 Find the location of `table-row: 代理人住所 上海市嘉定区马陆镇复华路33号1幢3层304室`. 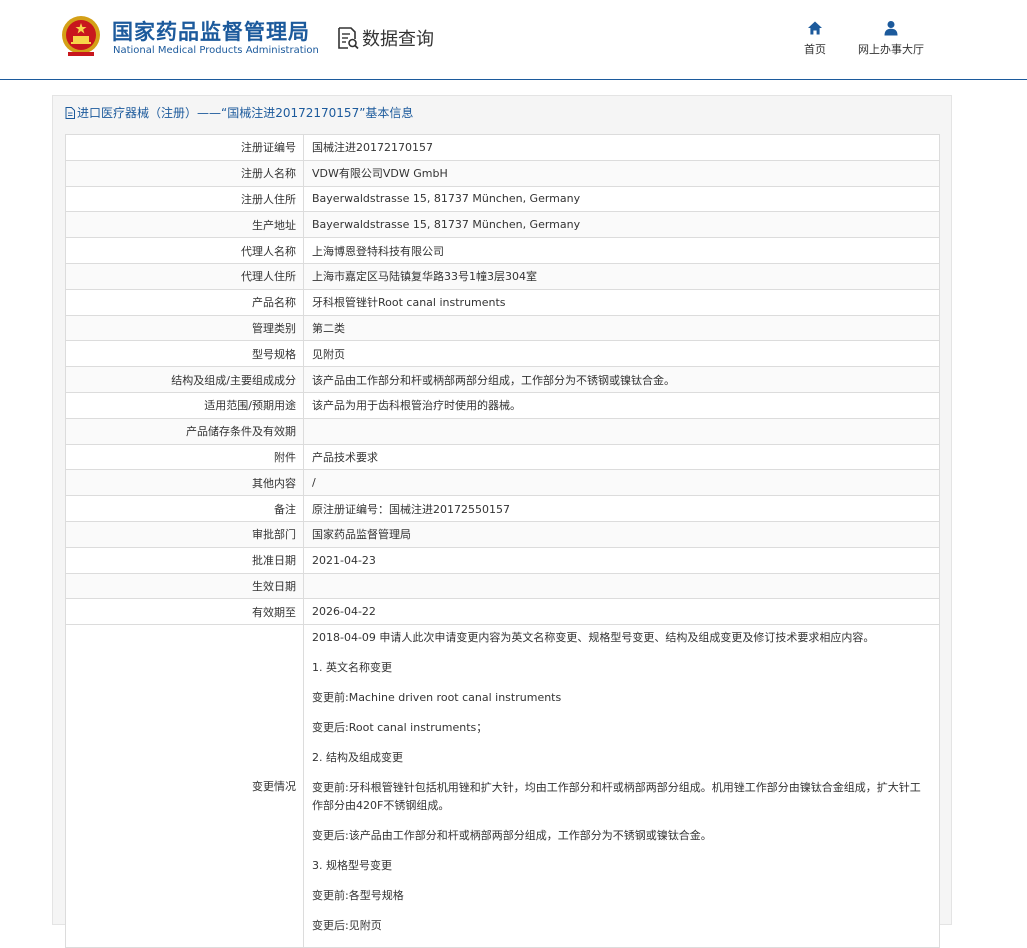

table-row: 代理人住所 上海市嘉定区马陆镇复华路33号1幢3层304室 is located at coordinates (502, 276).